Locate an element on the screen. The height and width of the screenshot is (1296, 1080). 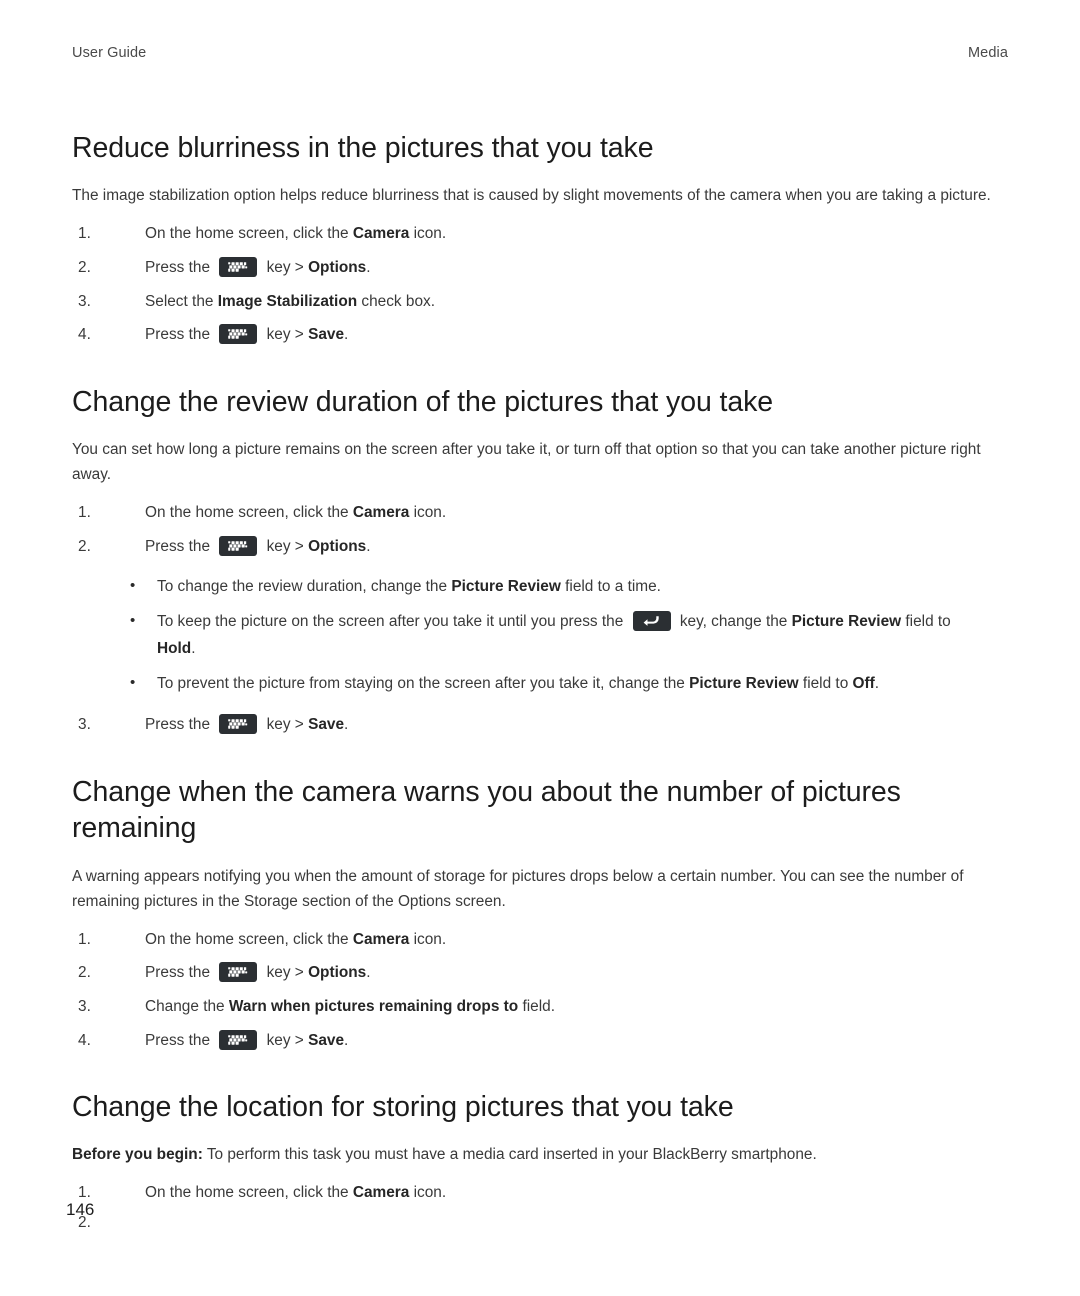
bullet-text-mid: key, change the is located at coordinates (733, 621).